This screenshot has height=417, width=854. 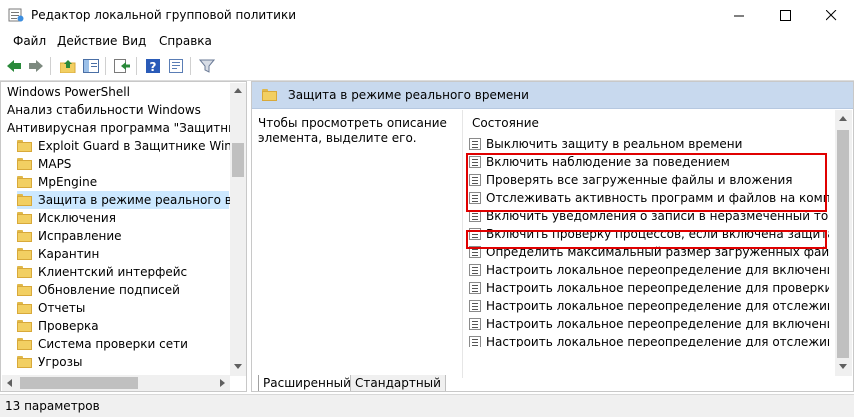 What do you see at coordinates (16, 15) in the screenshot?
I see `group-policy-editor-icon` at bounding box center [16, 15].